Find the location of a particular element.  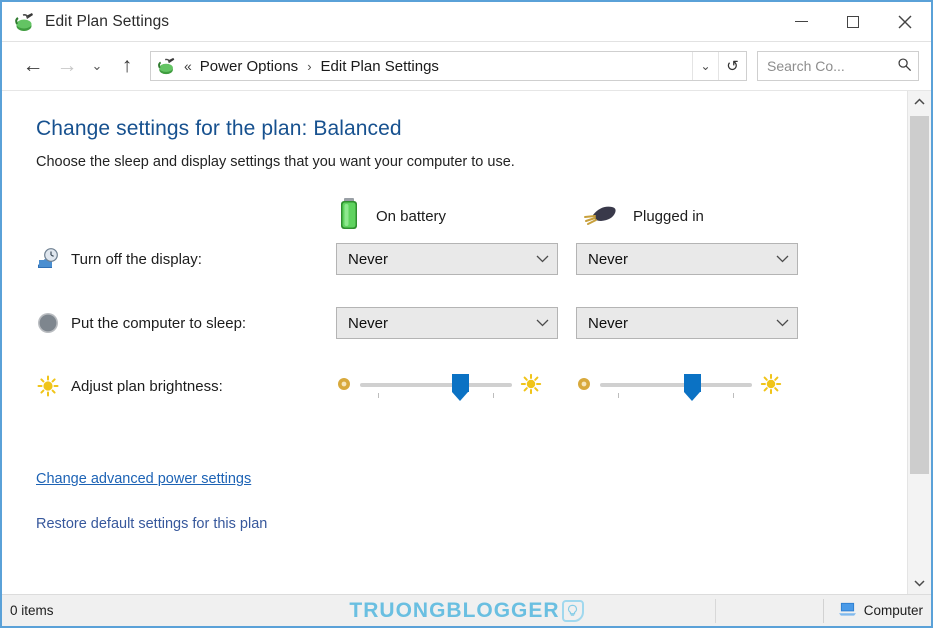

setting-label-turn-off-display: Turn off the display: is located at coordinates (136, 259).